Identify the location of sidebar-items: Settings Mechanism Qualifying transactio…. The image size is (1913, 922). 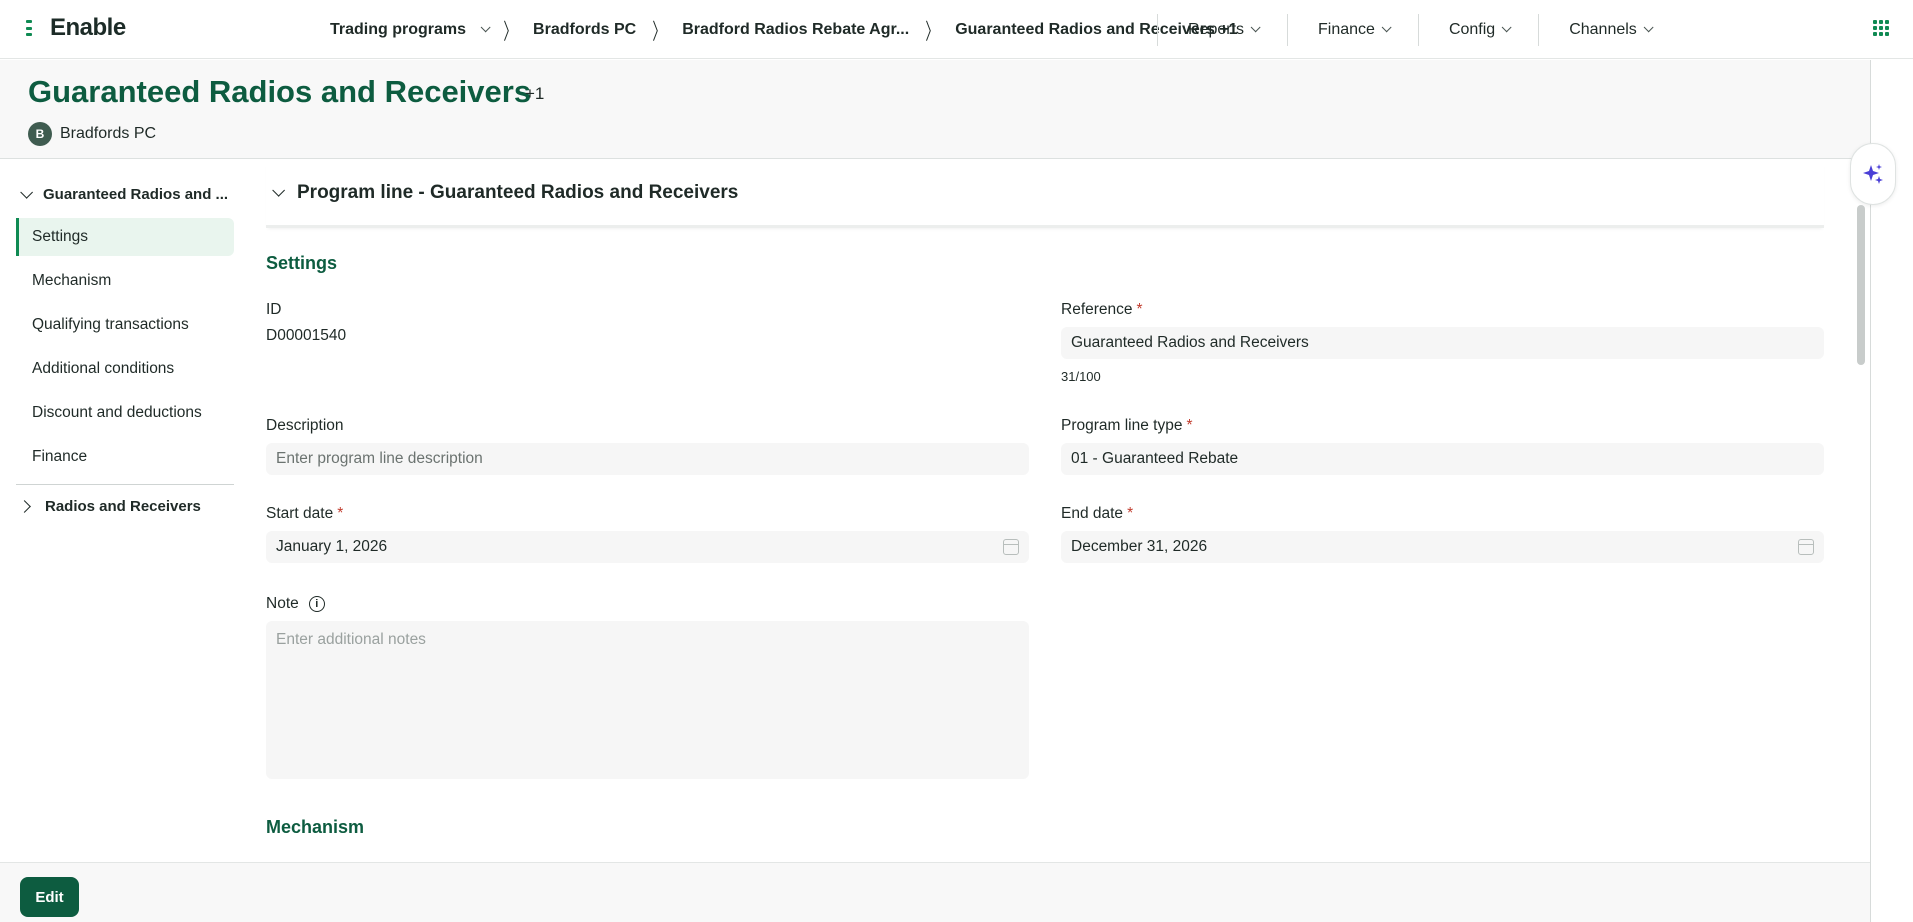
(125, 350).